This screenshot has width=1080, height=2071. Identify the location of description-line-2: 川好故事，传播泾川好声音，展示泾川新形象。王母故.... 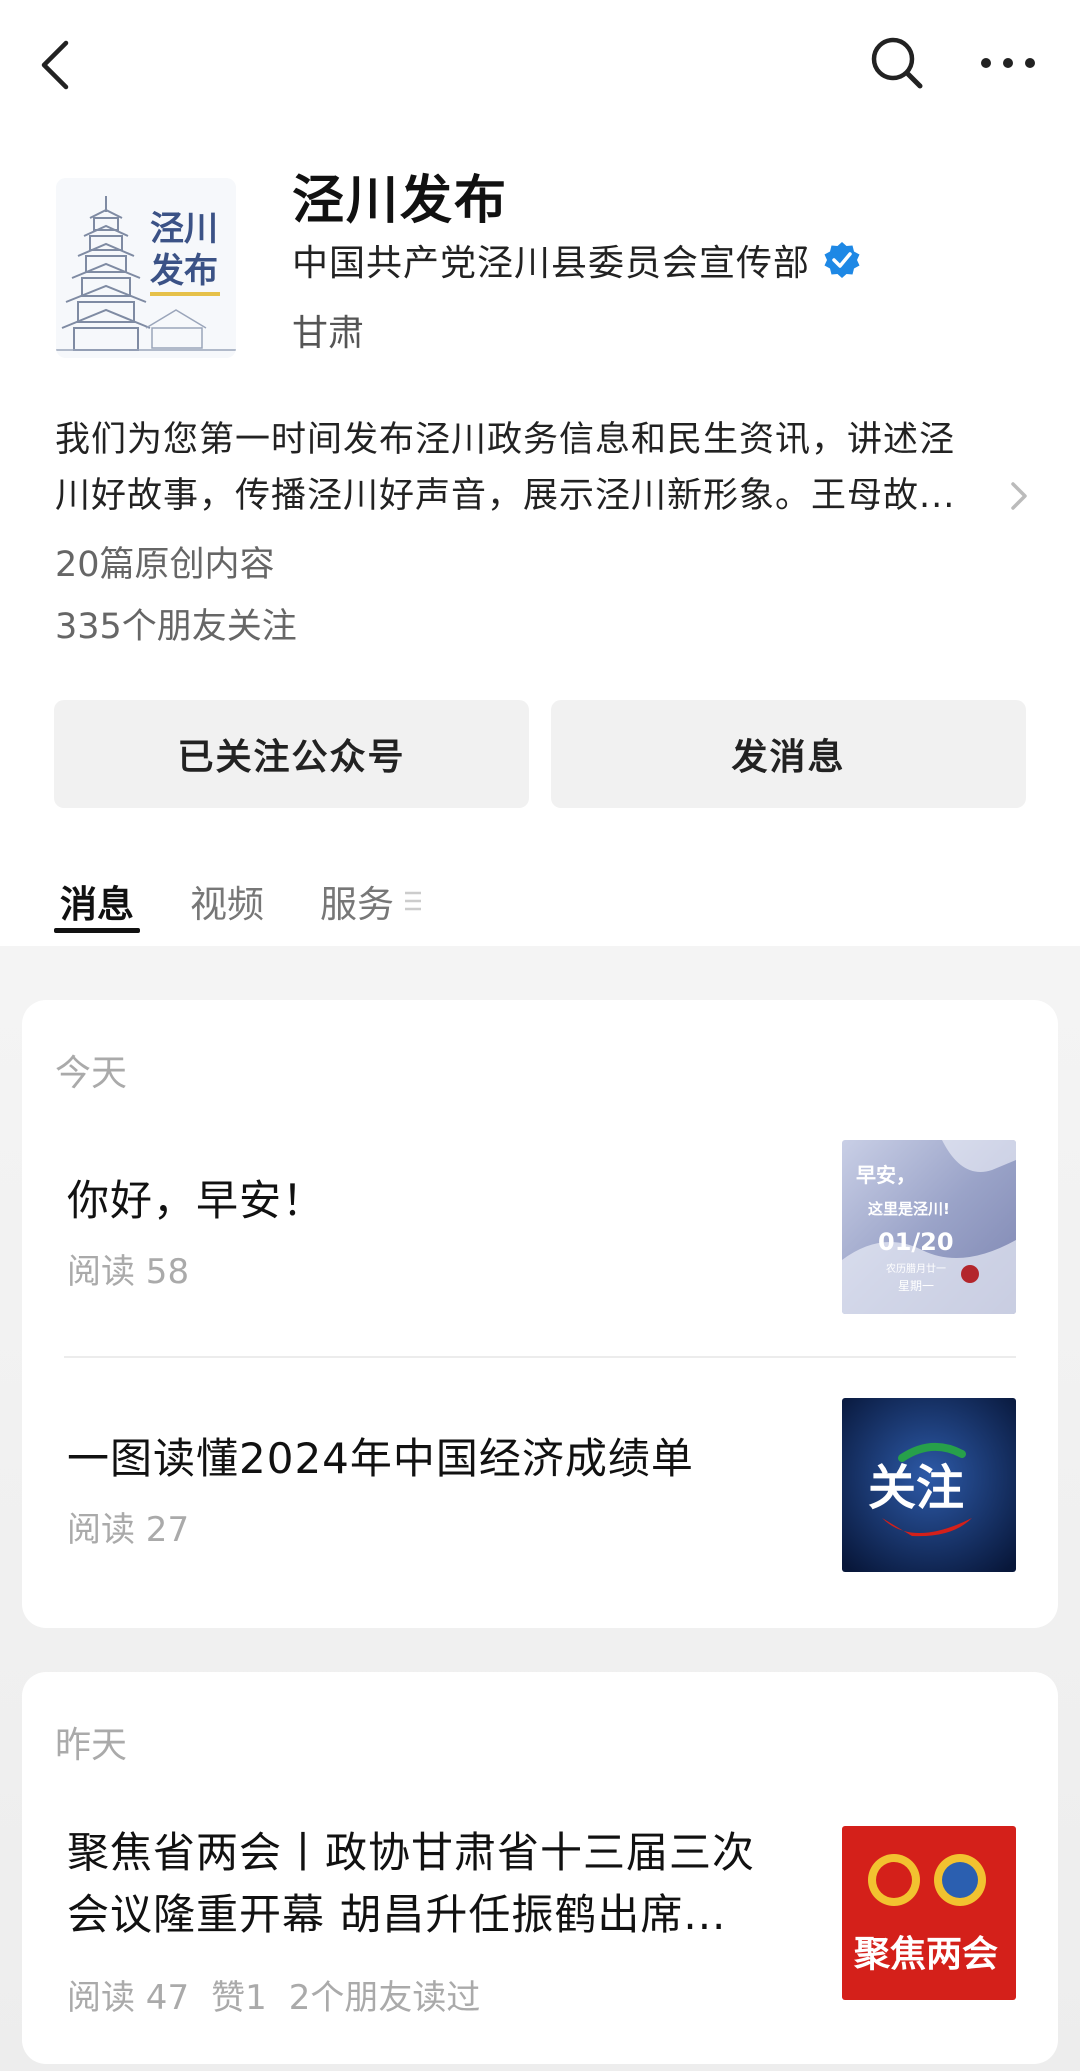
(505, 496).